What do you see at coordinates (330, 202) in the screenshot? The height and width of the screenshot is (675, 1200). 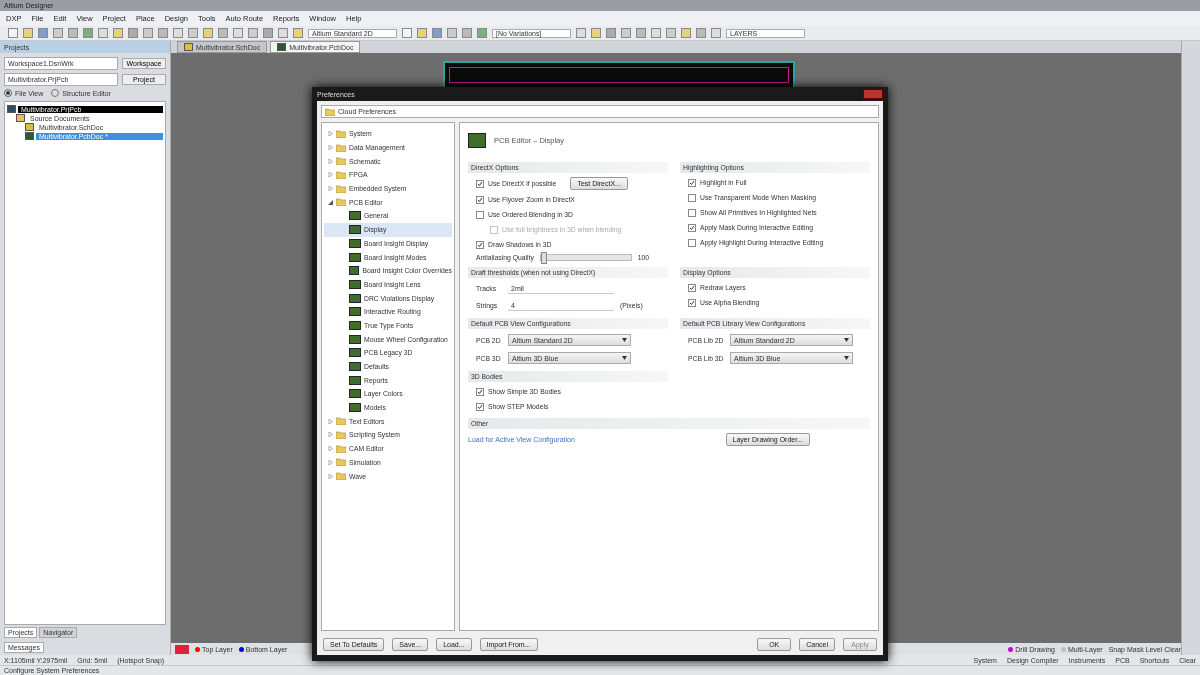 I see `collapse-icon` at bounding box center [330, 202].